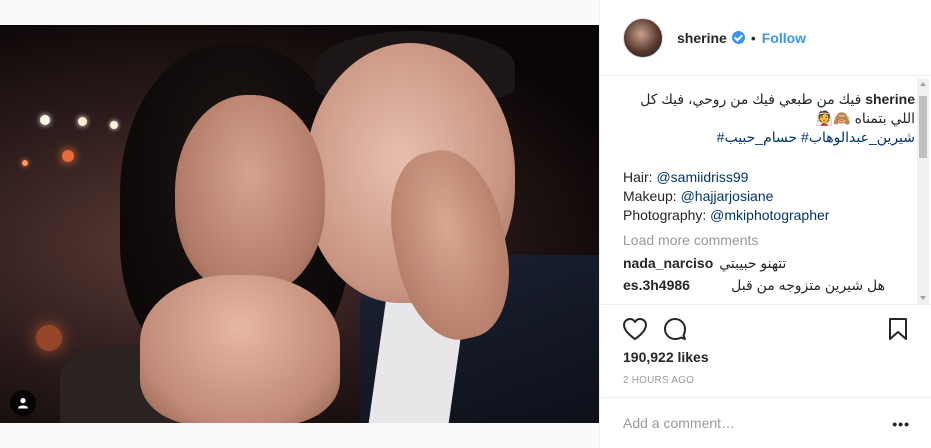  What do you see at coordinates (923, 84) in the screenshot?
I see `scroll-up-arrow-icon` at bounding box center [923, 84].